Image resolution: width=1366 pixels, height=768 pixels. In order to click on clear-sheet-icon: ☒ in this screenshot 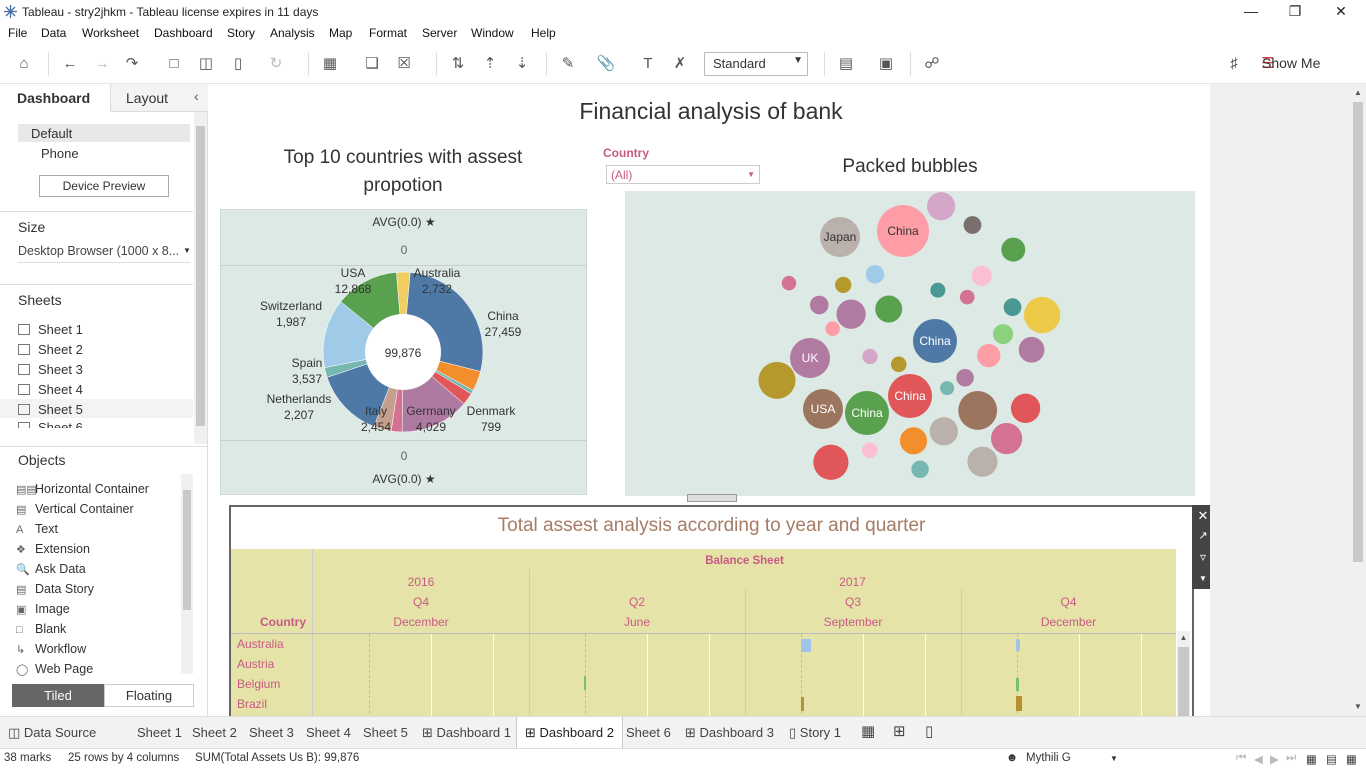, I will do `click(404, 64)`.